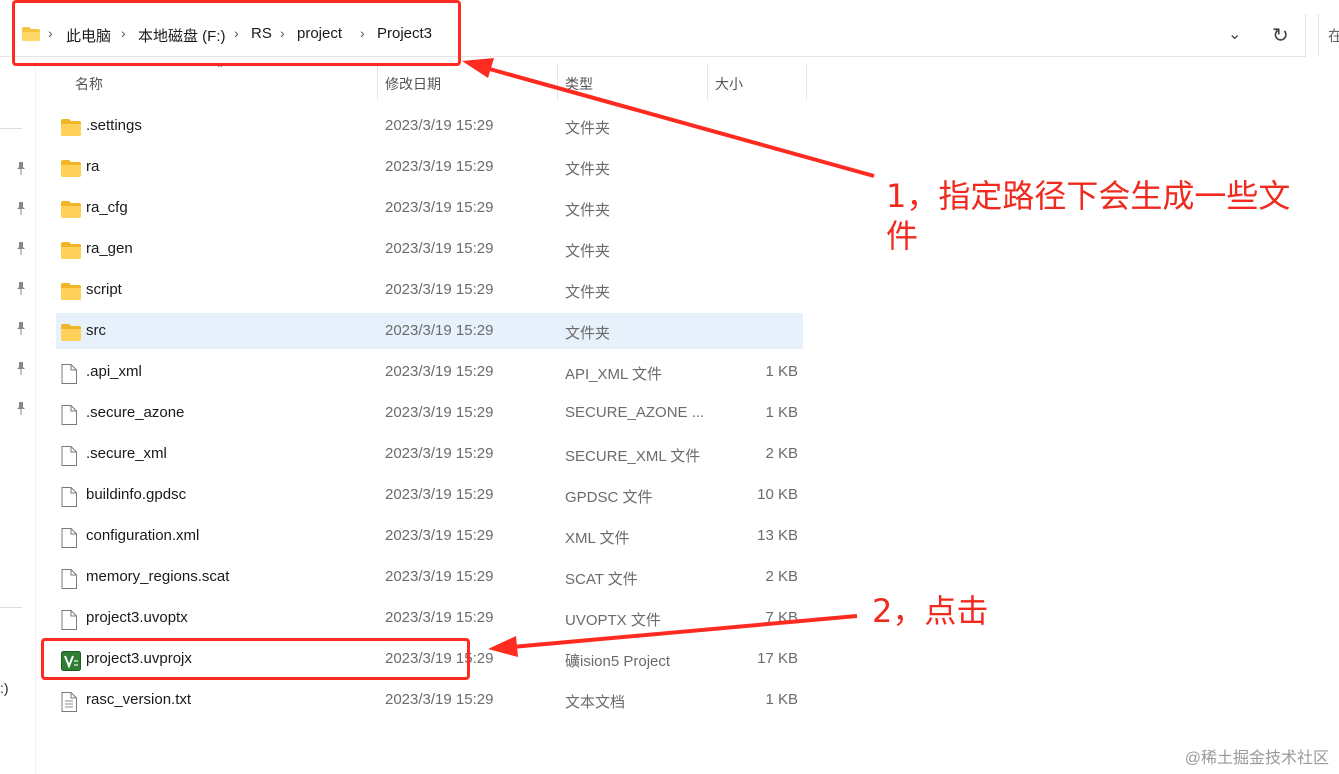 The image size is (1339, 774). Describe the element at coordinates (613, 374) in the screenshot. I see `file-type: API_XML 文件` at that location.